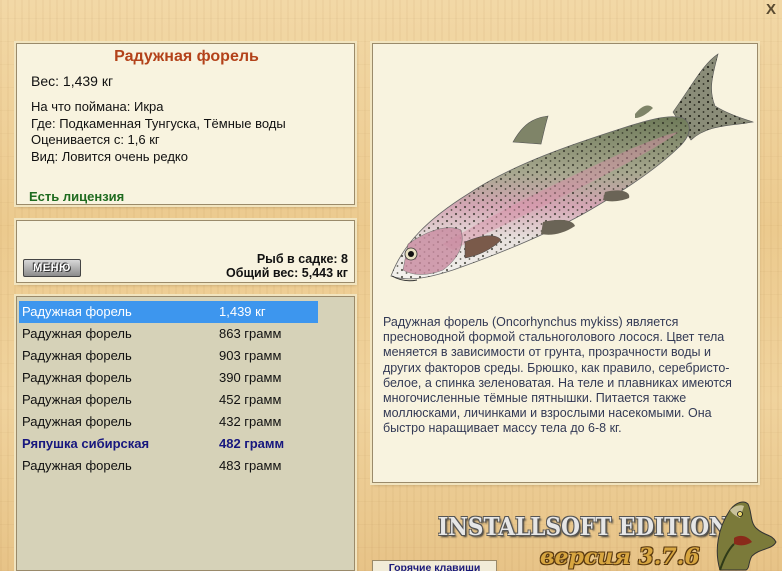 The width and height of the screenshot is (782, 571). I want to click on fish-count: Рыб в садке: 8, so click(302, 259).